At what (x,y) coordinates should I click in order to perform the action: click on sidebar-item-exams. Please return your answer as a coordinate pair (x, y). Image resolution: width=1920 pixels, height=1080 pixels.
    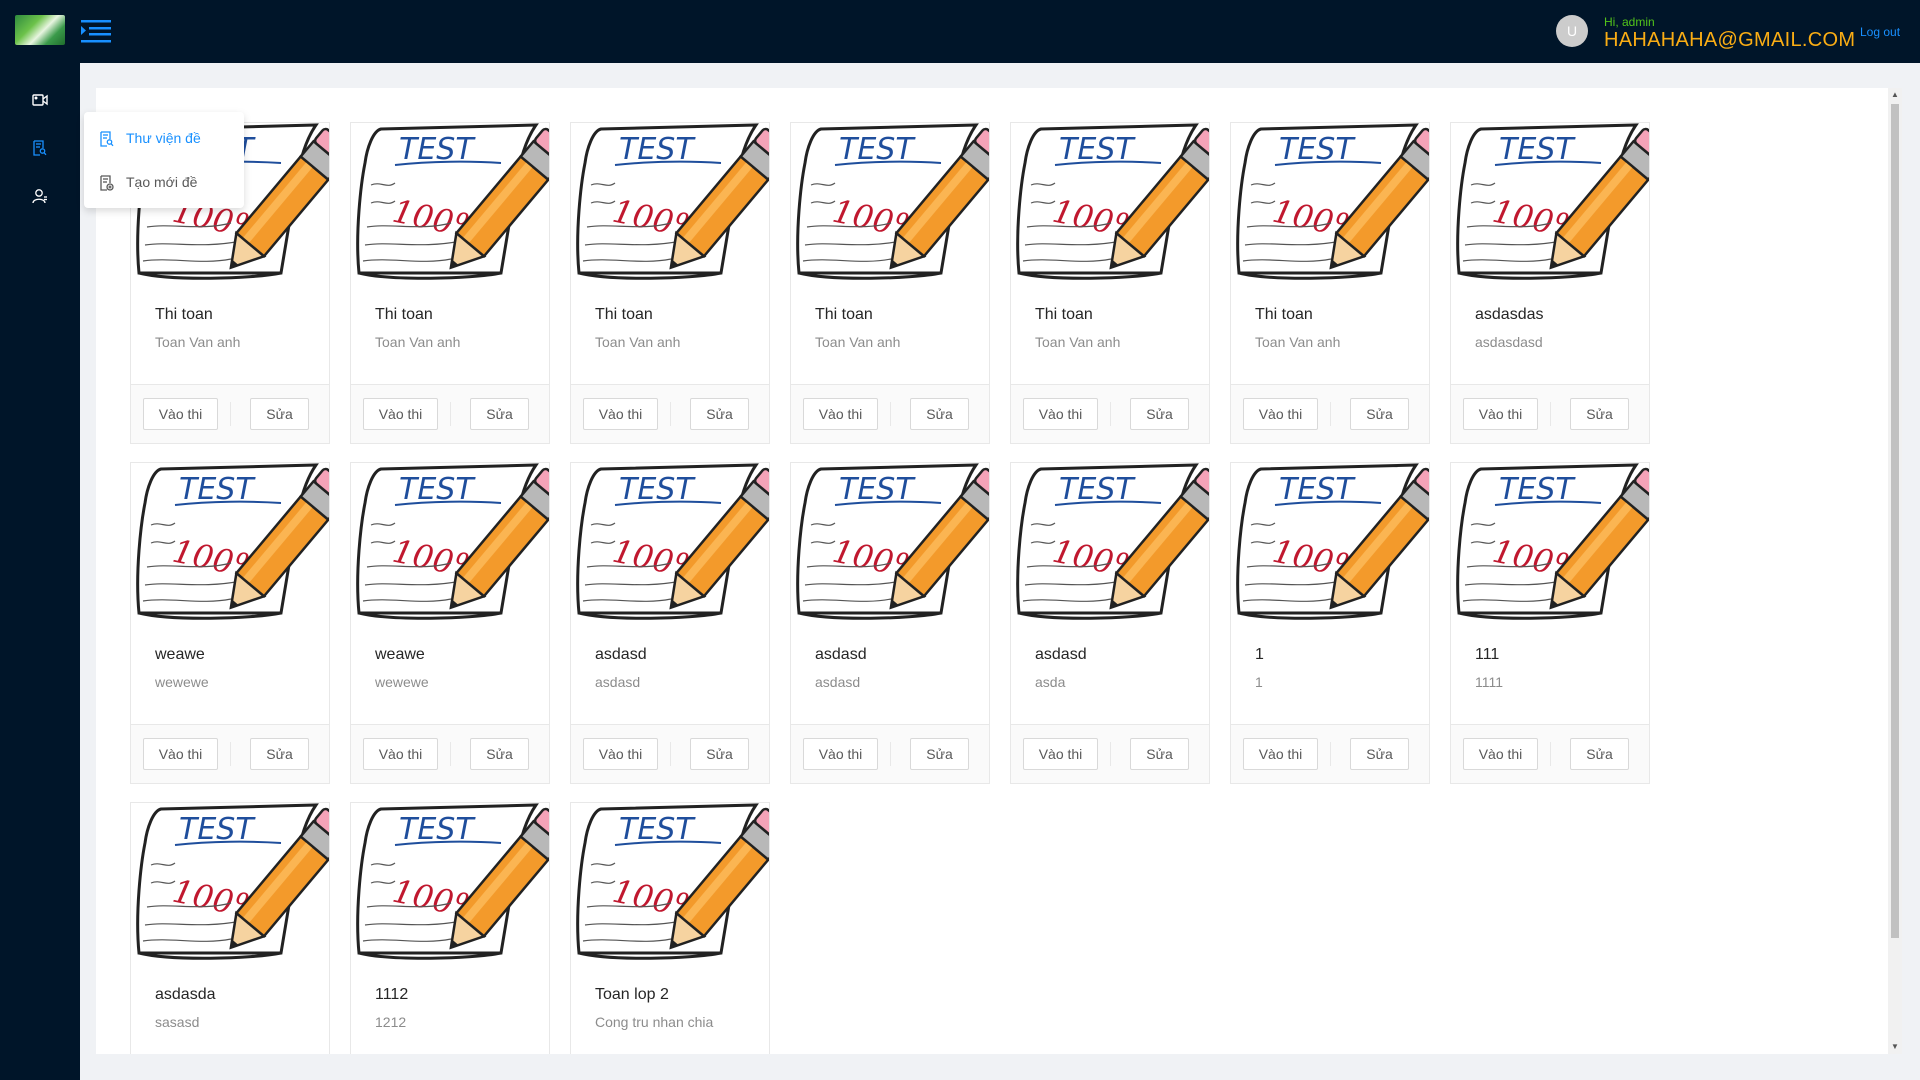
    Looking at the image, I should click on (40, 150).